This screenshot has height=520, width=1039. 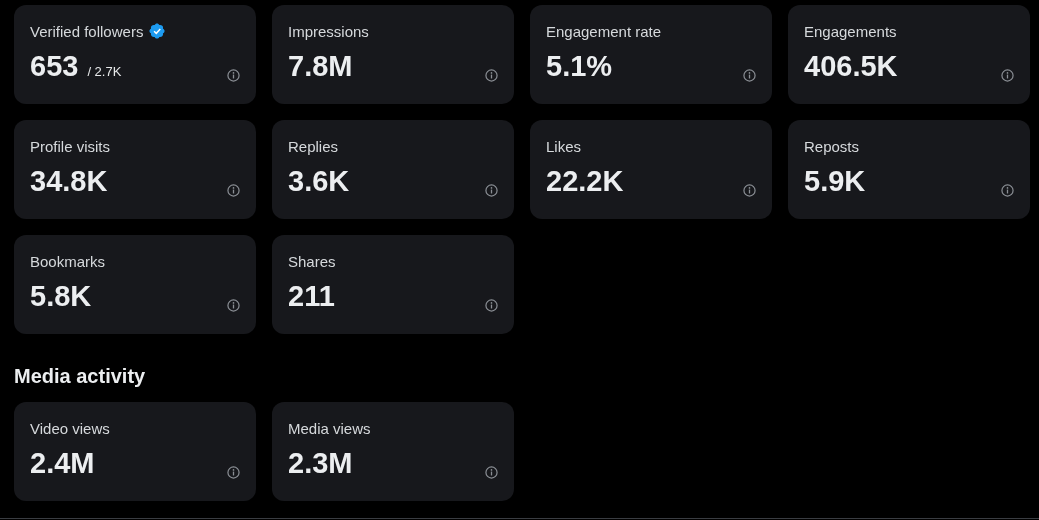 I want to click on metric-label: Media views, so click(x=329, y=428).